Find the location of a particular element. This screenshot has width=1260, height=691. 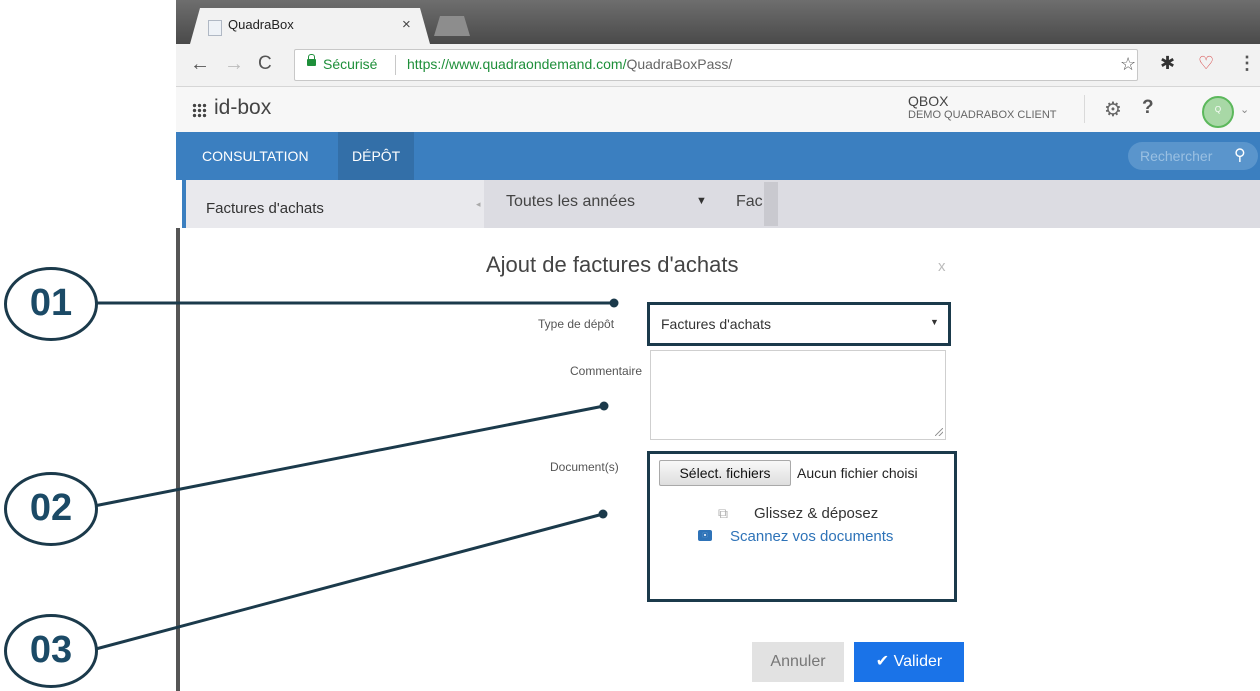

callout-badge-01: 01 is located at coordinates (51, 304).